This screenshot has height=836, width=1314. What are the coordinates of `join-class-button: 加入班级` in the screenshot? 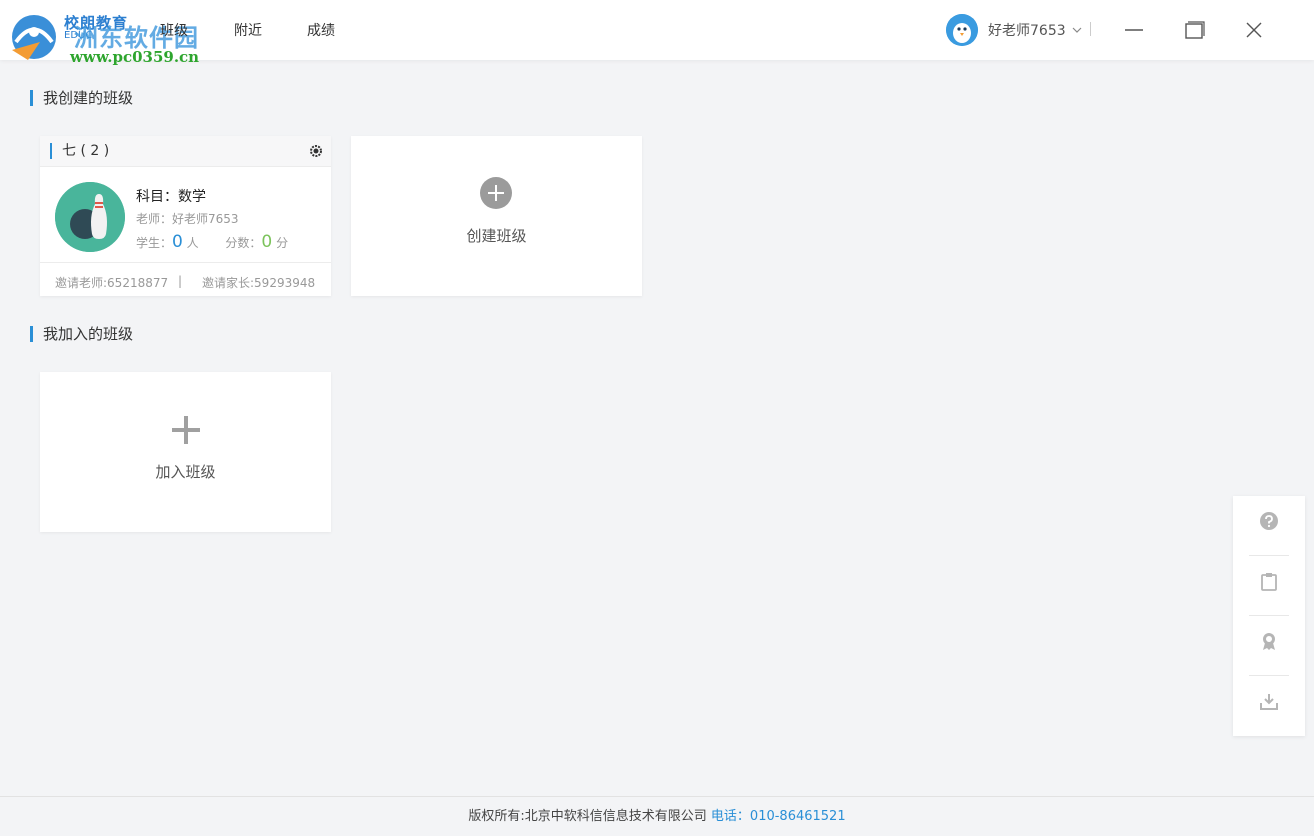 It's located at (185, 452).